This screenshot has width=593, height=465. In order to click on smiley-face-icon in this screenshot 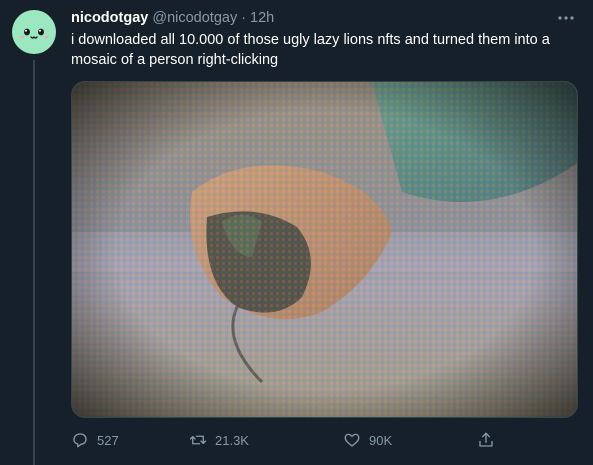, I will do `click(34, 33)`.